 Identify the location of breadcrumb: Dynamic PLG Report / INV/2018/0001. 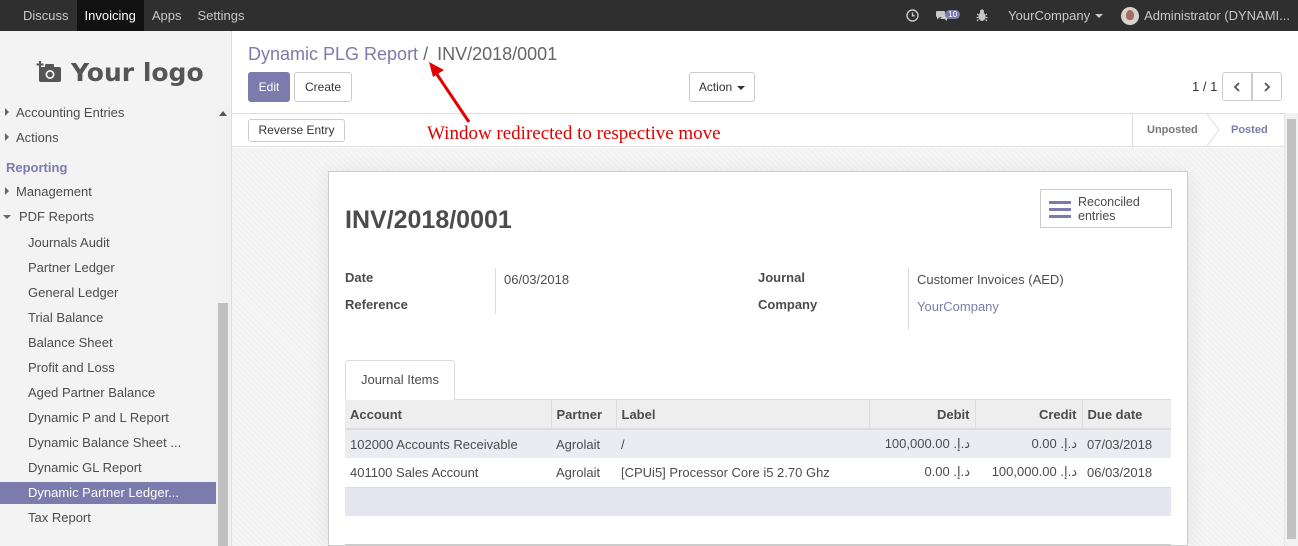
(402, 54).